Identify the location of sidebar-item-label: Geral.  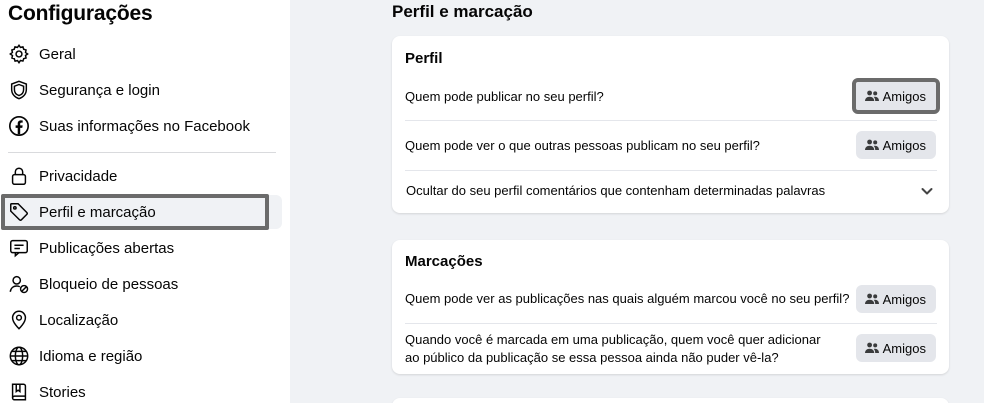
(57, 54).